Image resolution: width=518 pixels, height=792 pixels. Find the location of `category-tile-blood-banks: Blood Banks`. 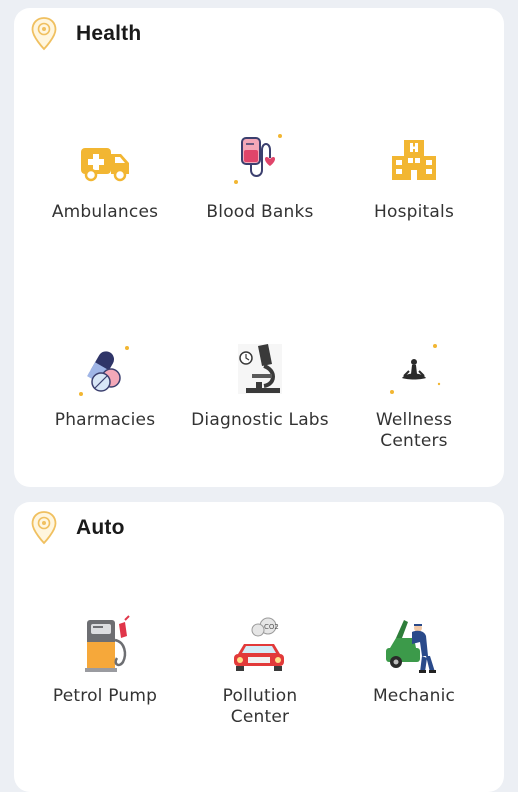

category-tile-blood-banks: Blood Banks is located at coordinates (260, 176).